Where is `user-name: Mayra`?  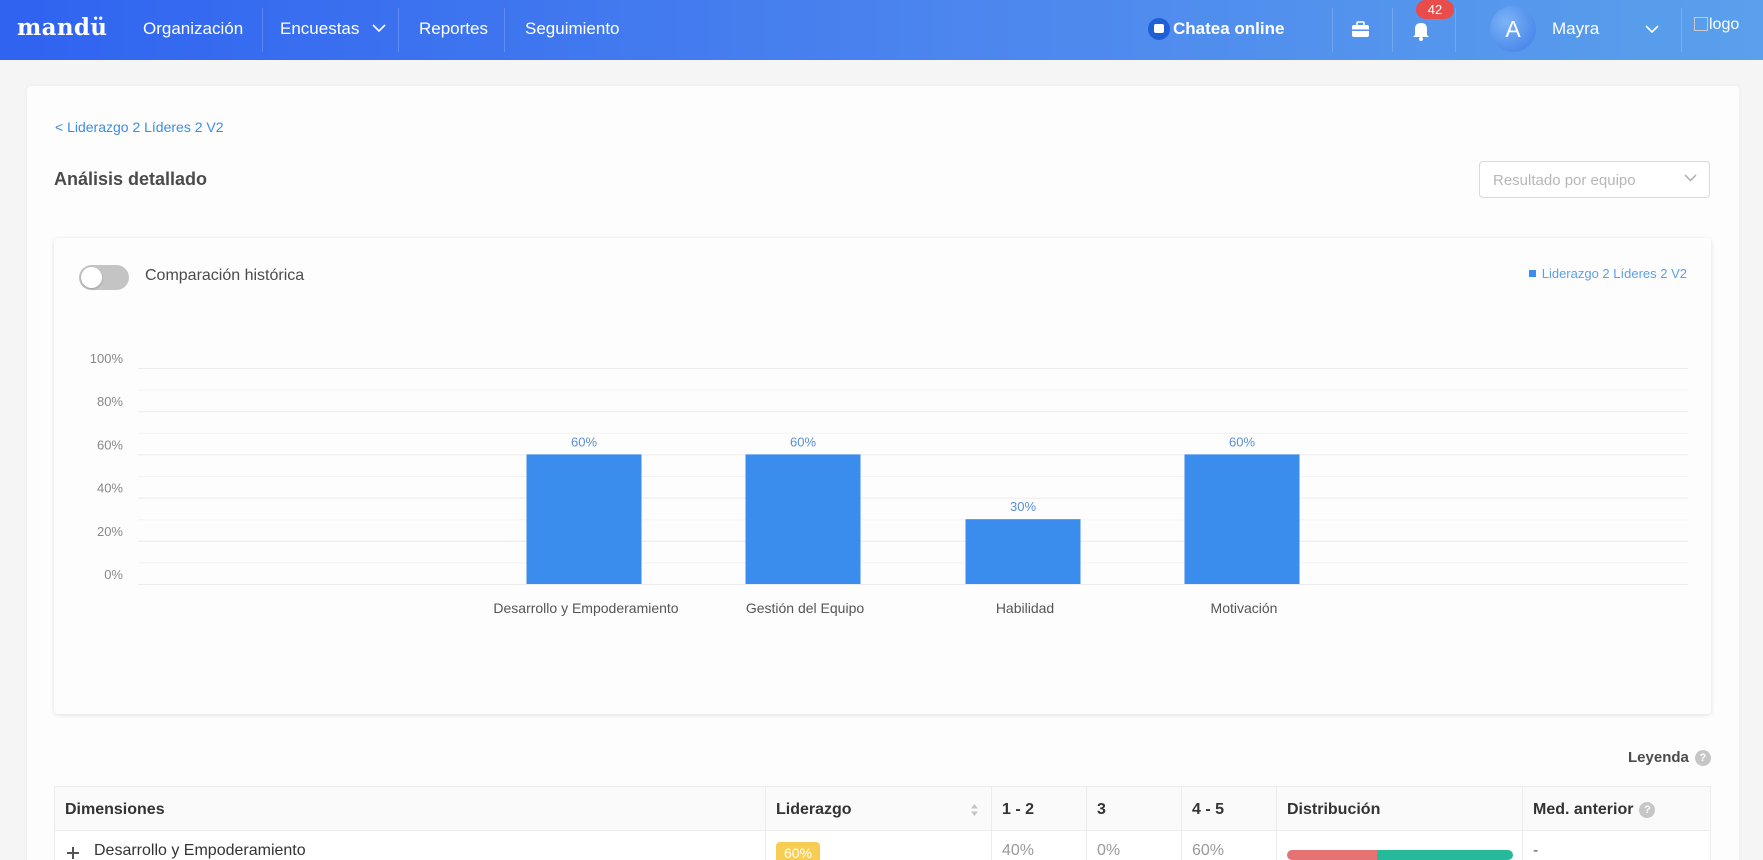 user-name: Mayra is located at coordinates (1576, 28).